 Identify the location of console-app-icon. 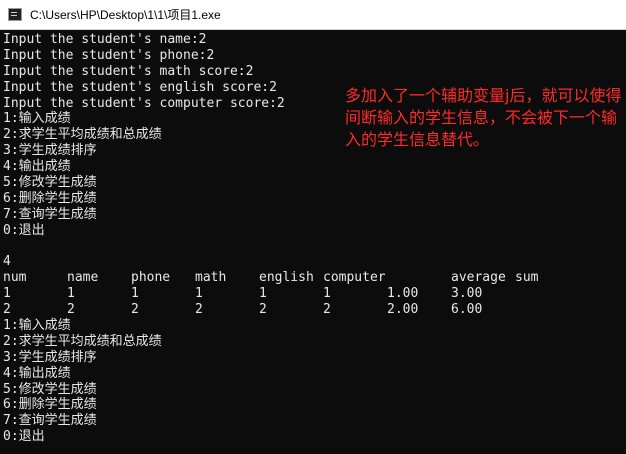
(15, 14).